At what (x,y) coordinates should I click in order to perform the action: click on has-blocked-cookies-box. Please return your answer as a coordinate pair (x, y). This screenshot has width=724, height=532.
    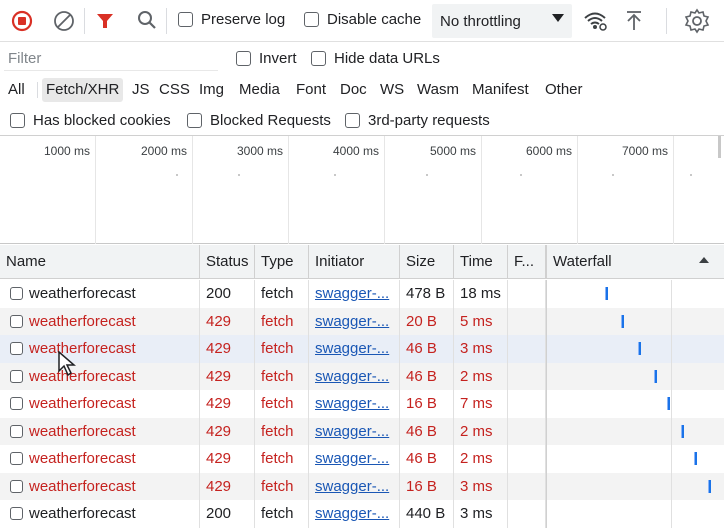
    Looking at the image, I should click on (17, 120).